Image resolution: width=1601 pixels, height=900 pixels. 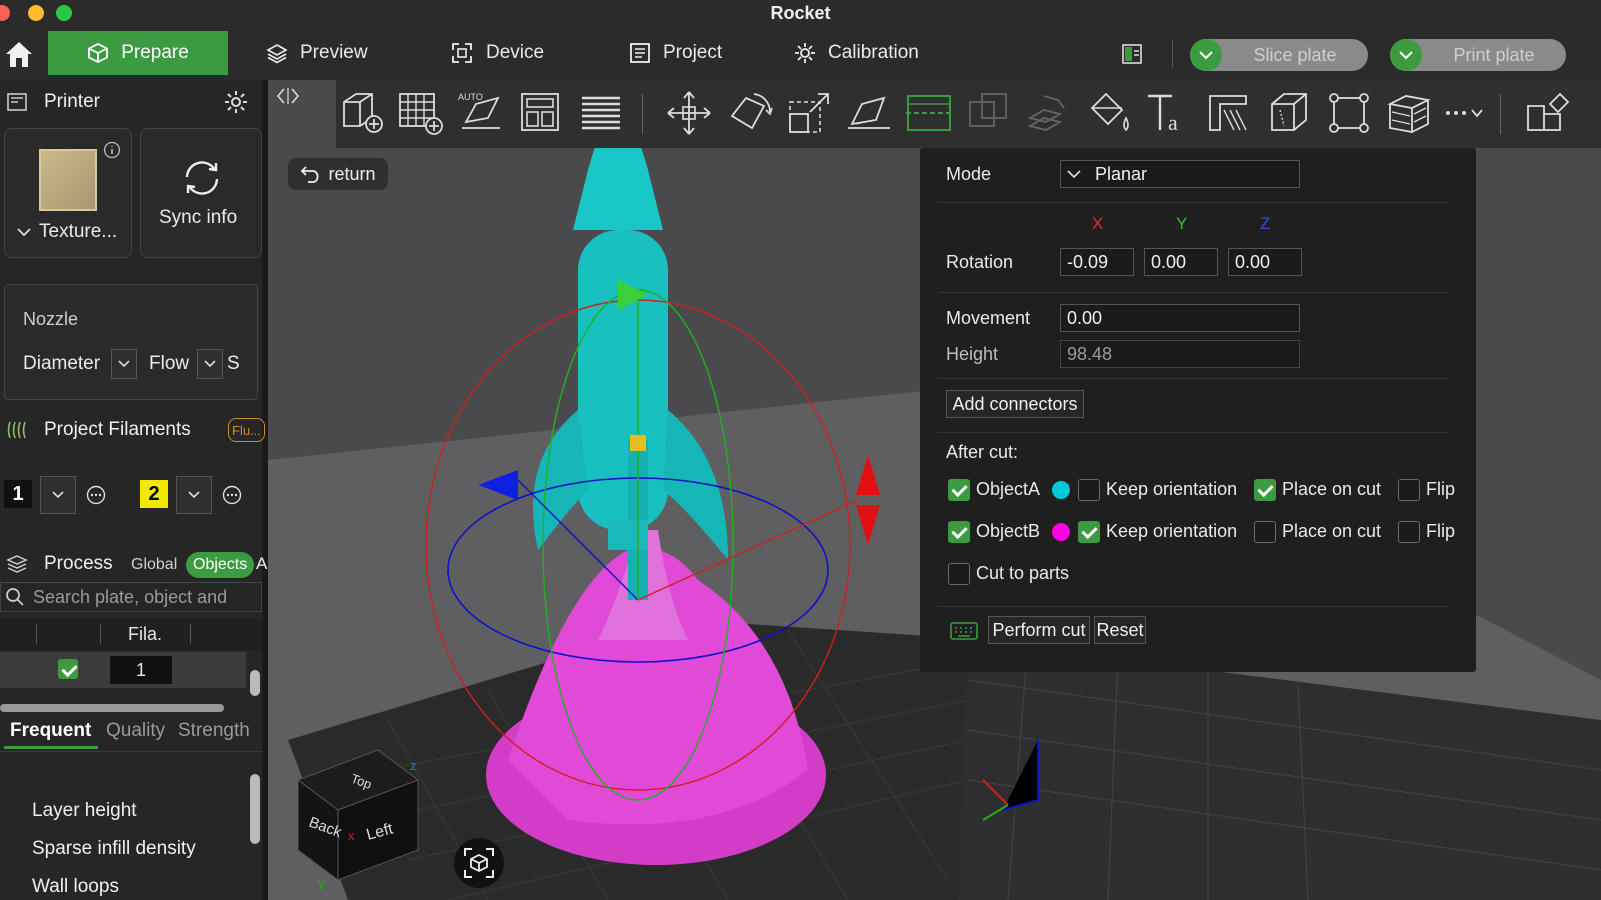 What do you see at coordinates (363, 815) in the screenshot?
I see `view-cube: Top Back Left x y z` at bounding box center [363, 815].